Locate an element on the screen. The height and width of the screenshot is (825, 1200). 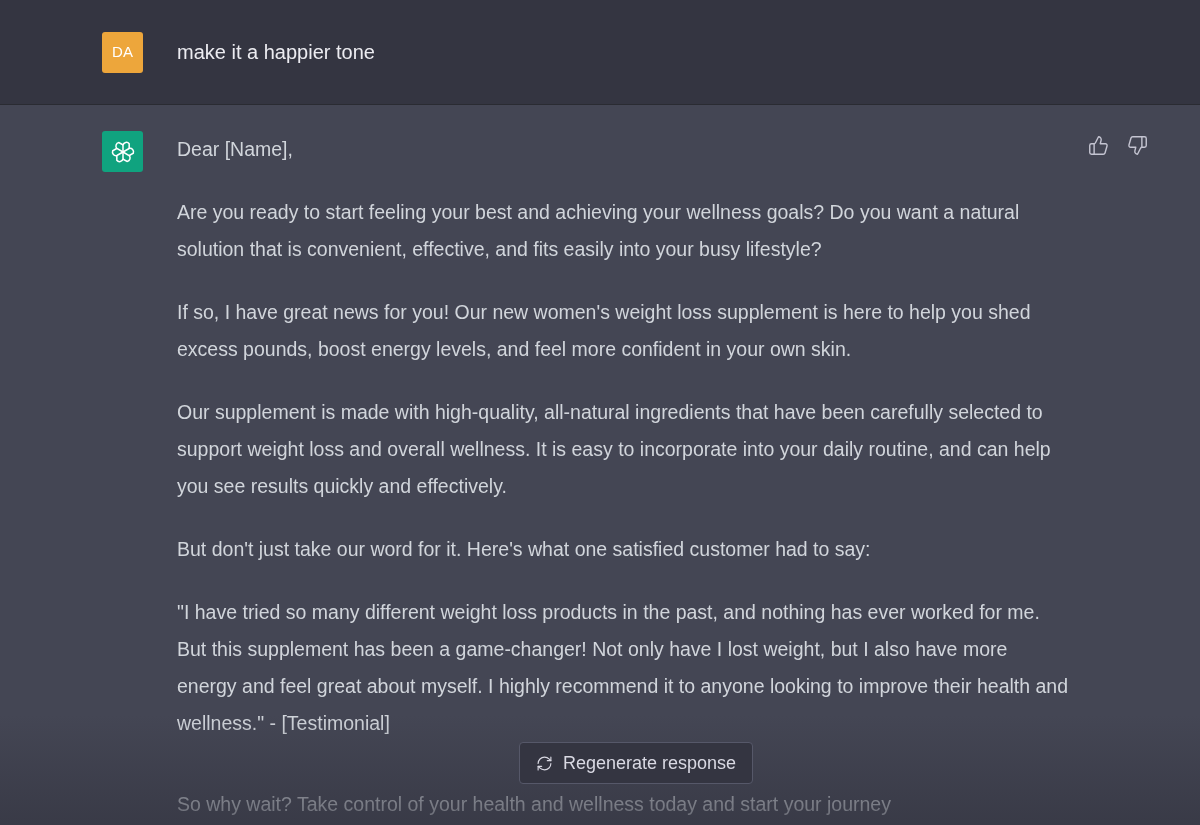
message-paragraph: Are you ready to start feeling your best and achieving your wellness goals? Do you want a natural solution that is convenient, effective, and fits easily into your busy lifestyle? is located at coordinates (599, 231).